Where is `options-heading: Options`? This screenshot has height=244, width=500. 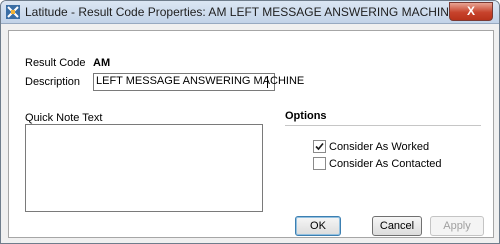 options-heading: Options is located at coordinates (306, 116).